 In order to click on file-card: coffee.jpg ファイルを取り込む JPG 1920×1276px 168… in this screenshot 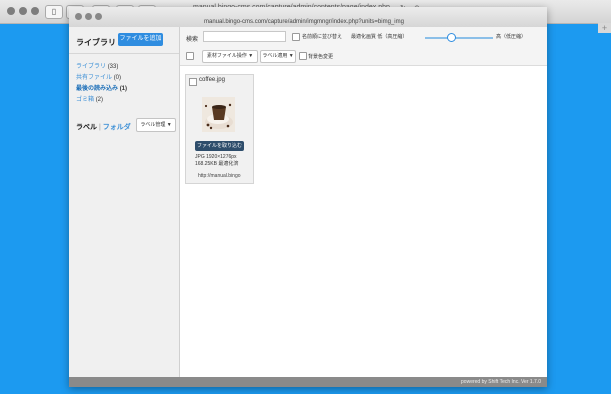, I will do `click(219, 129)`.